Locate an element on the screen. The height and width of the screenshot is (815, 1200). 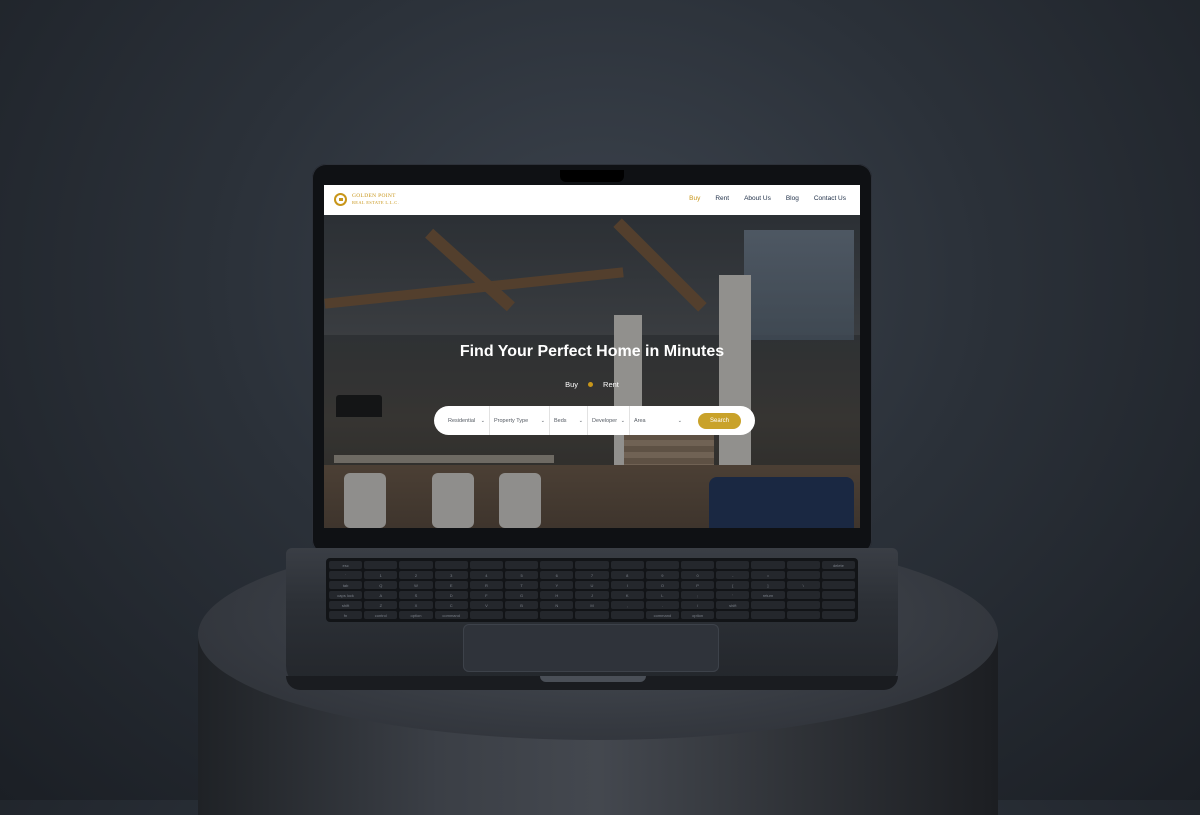
residential-select: Residential ⌄ is located at coordinates (467, 420).